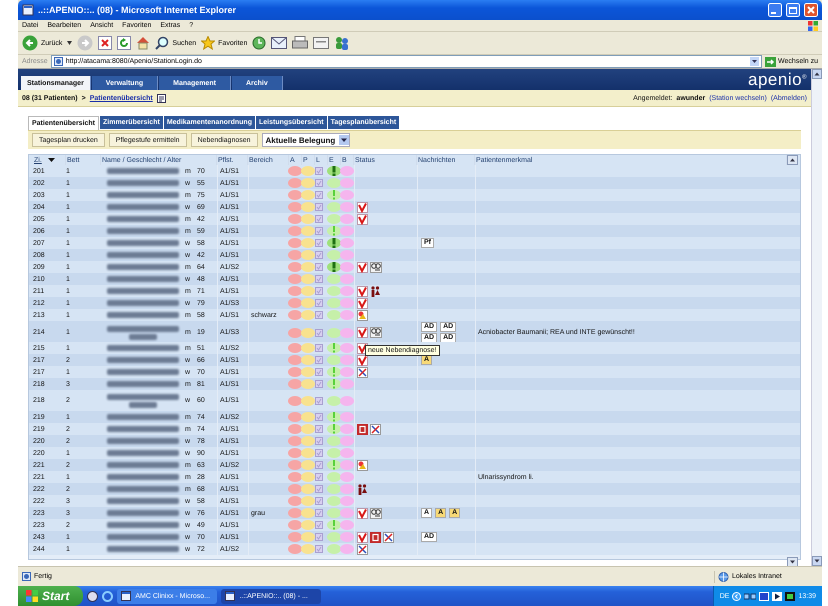  Describe the element at coordinates (764, 596) in the screenshot. I see `monitor-icon` at that location.